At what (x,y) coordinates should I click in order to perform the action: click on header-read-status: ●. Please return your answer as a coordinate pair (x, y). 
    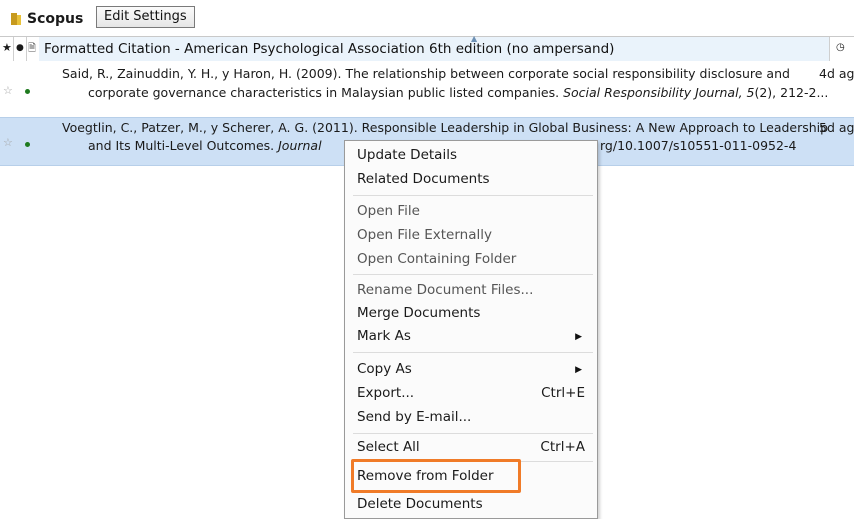
    Looking at the image, I should click on (20, 49).